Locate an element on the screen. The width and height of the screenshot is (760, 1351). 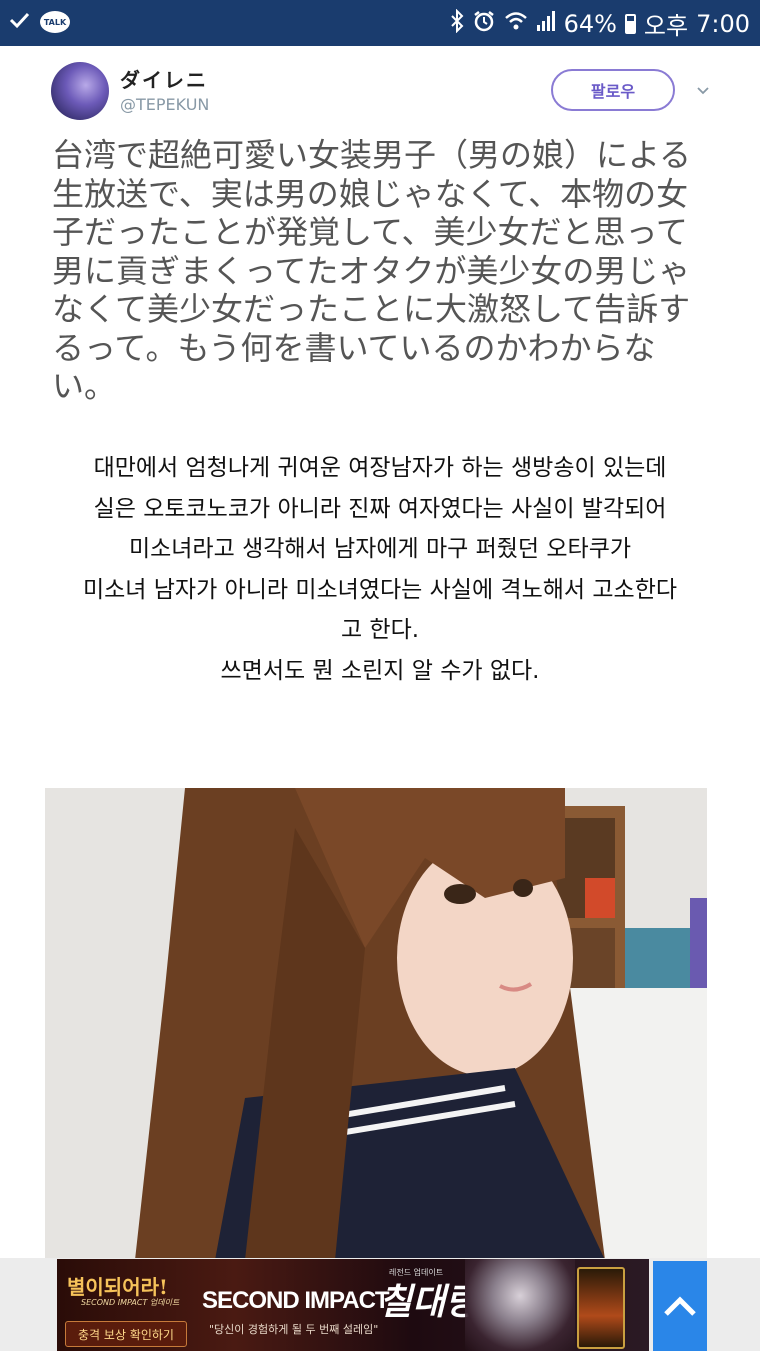
translation-line: 고 한다. is located at coordinates (380, 630).